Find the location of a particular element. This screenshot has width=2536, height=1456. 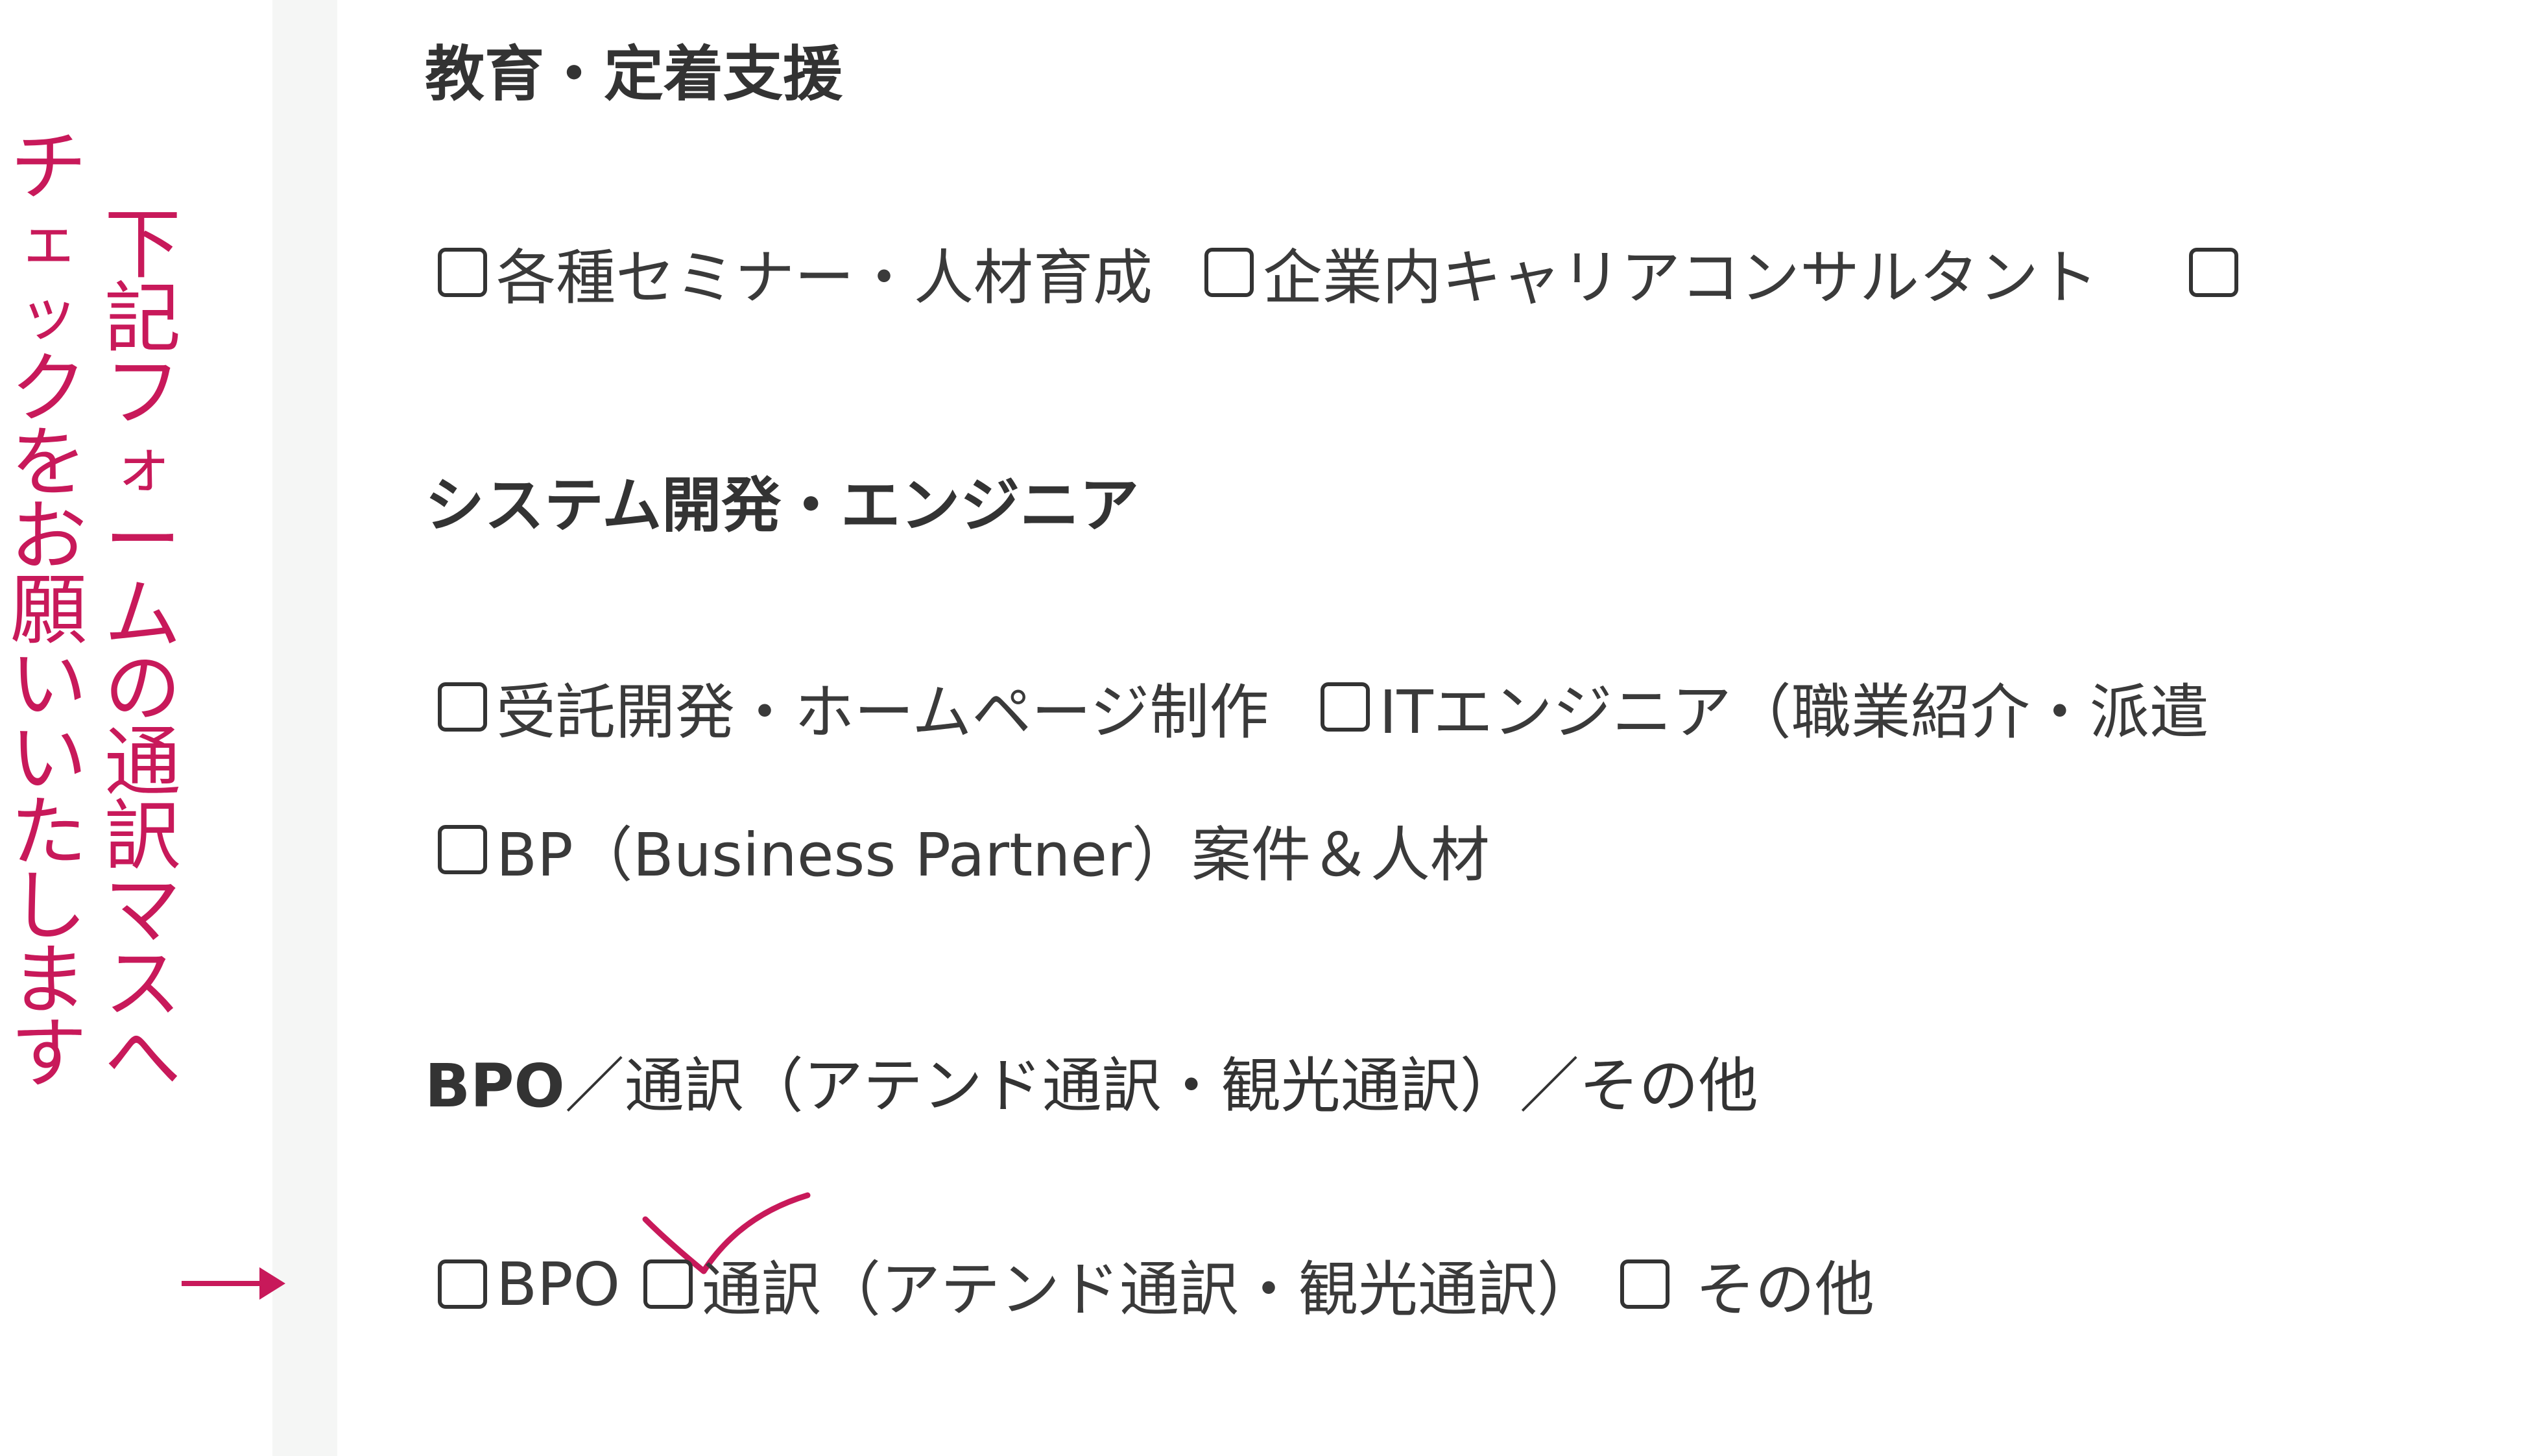

checkbox-option: BPO is located at coordinates (529, 1284).